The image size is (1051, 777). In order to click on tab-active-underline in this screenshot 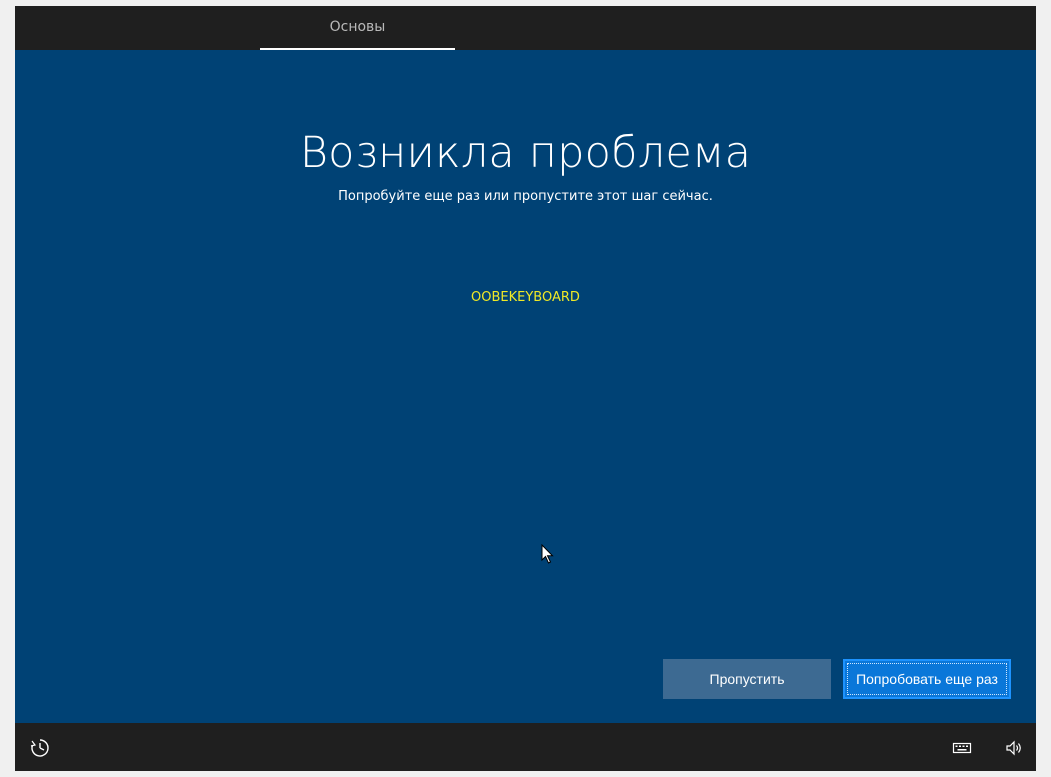, I will do `click(357, 49)`.